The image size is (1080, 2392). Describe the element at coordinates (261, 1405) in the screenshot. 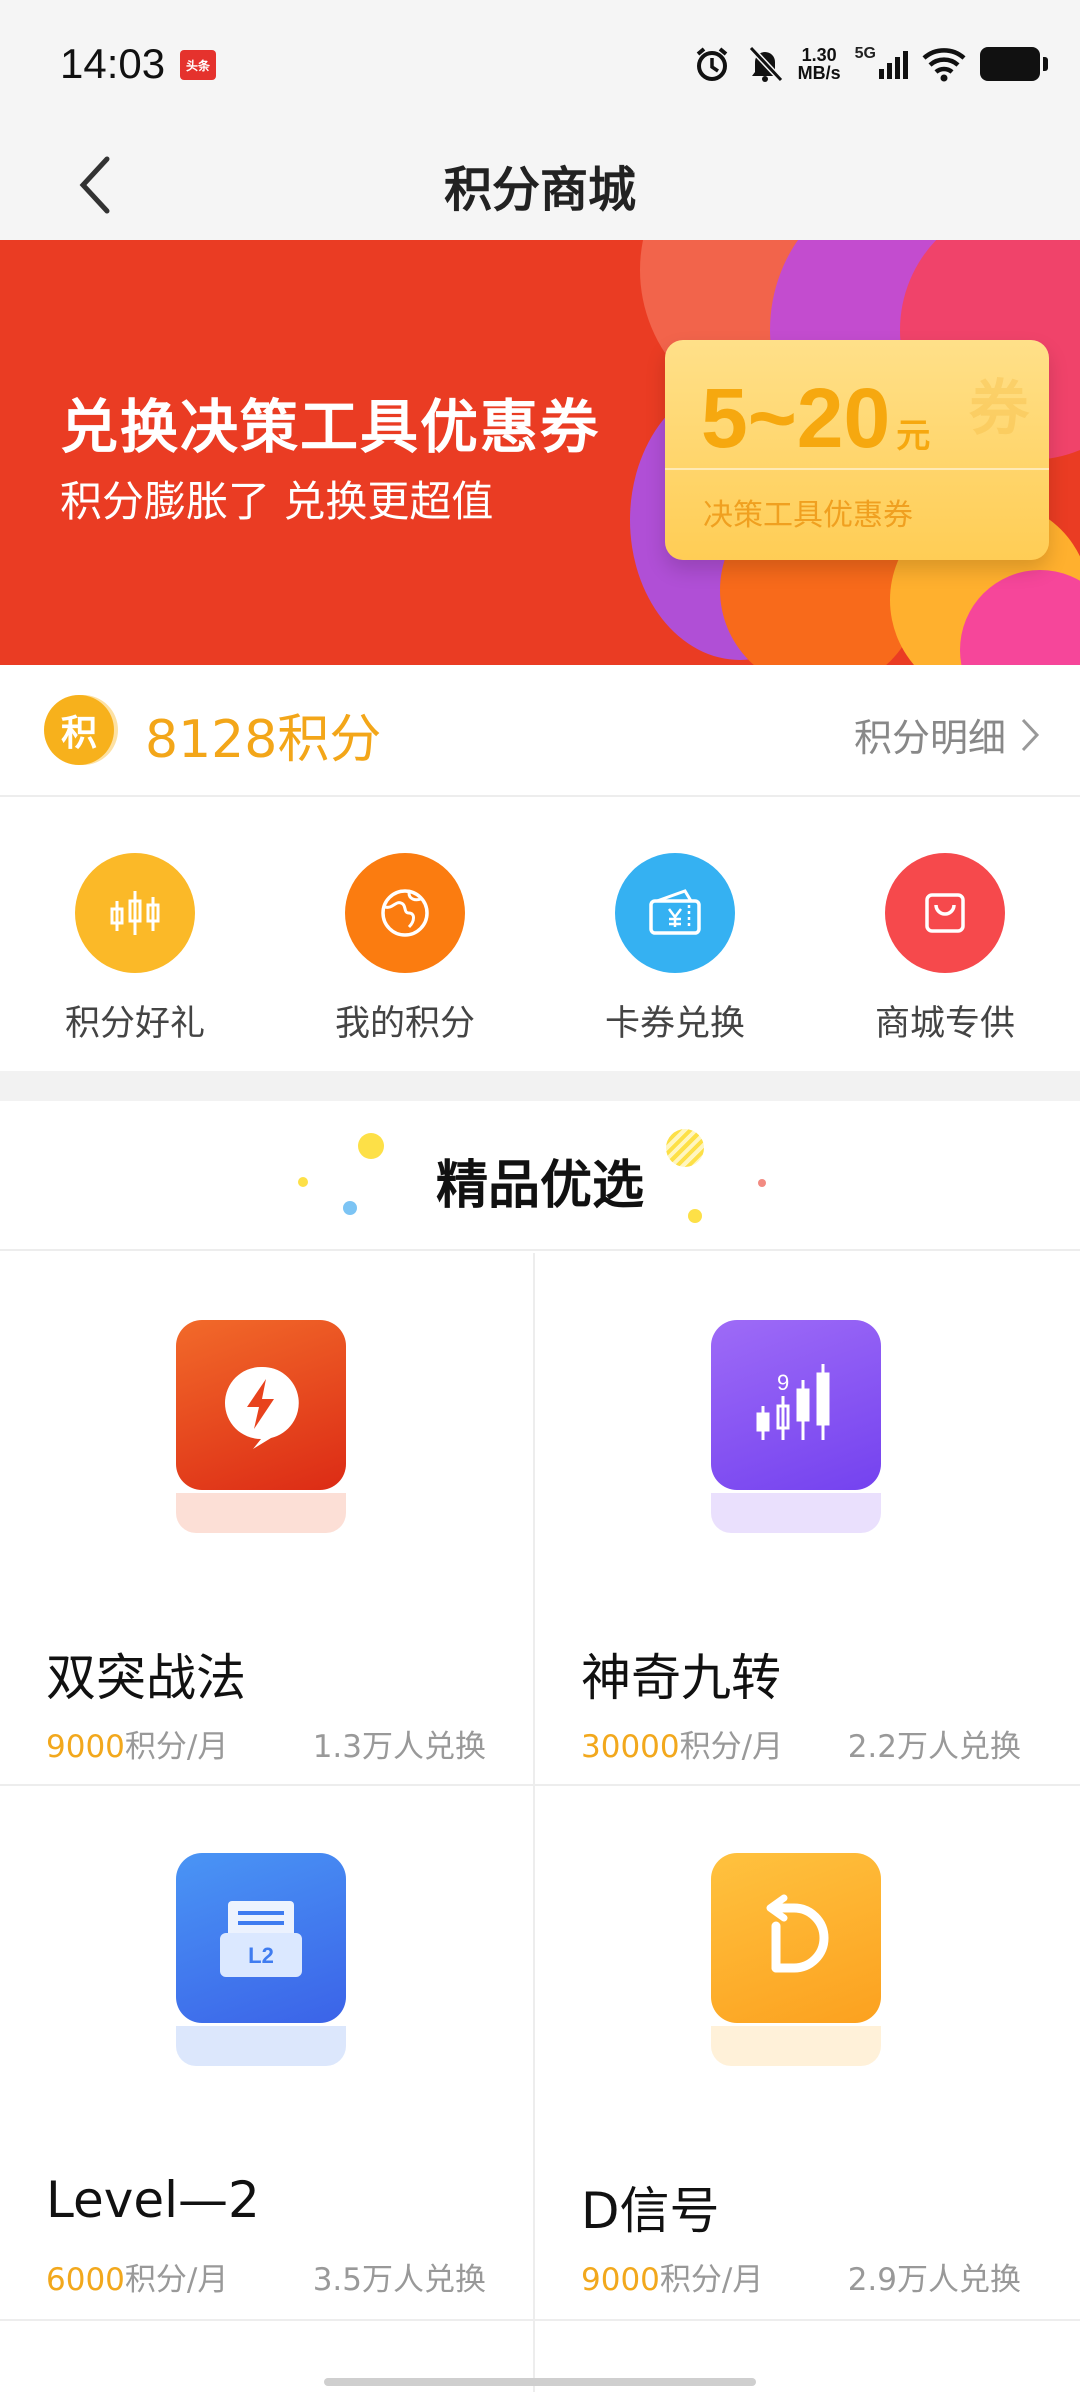

I see `lightning-chat-icon` at that location.